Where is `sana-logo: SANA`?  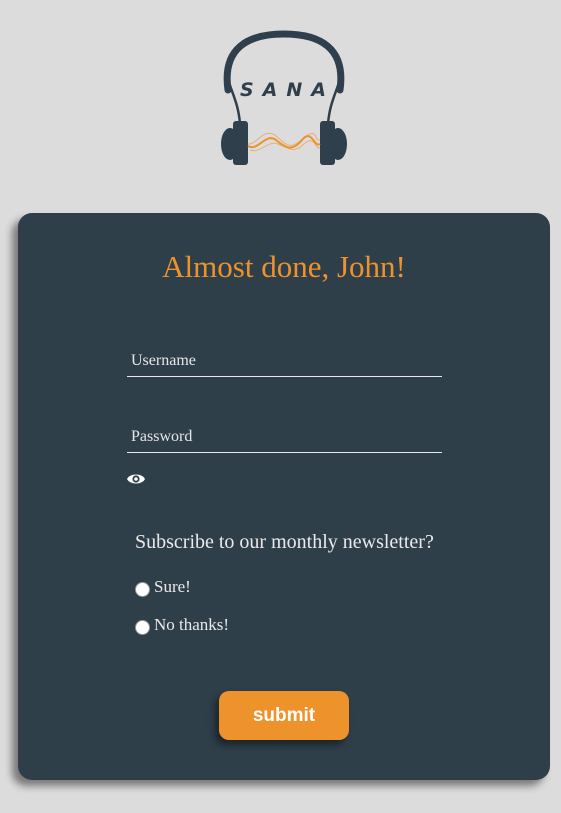
sana-logo: SANA is located at coordinates (284, 99).